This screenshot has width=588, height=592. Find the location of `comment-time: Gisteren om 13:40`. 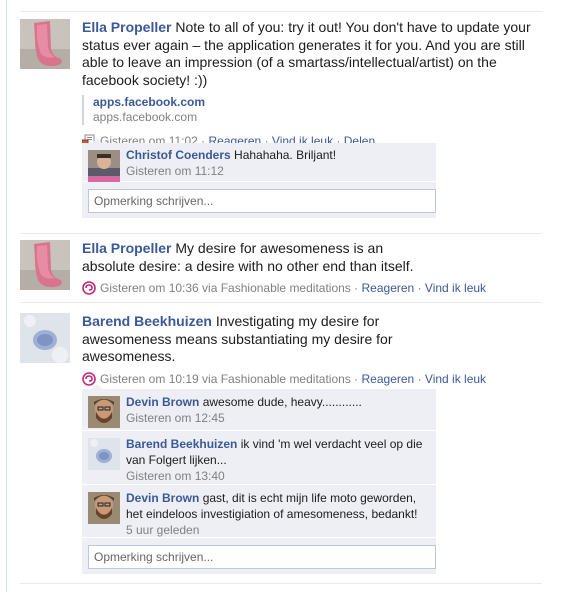

comment-time: Gisteren om 13:40 is located at coordinates (175, 476).